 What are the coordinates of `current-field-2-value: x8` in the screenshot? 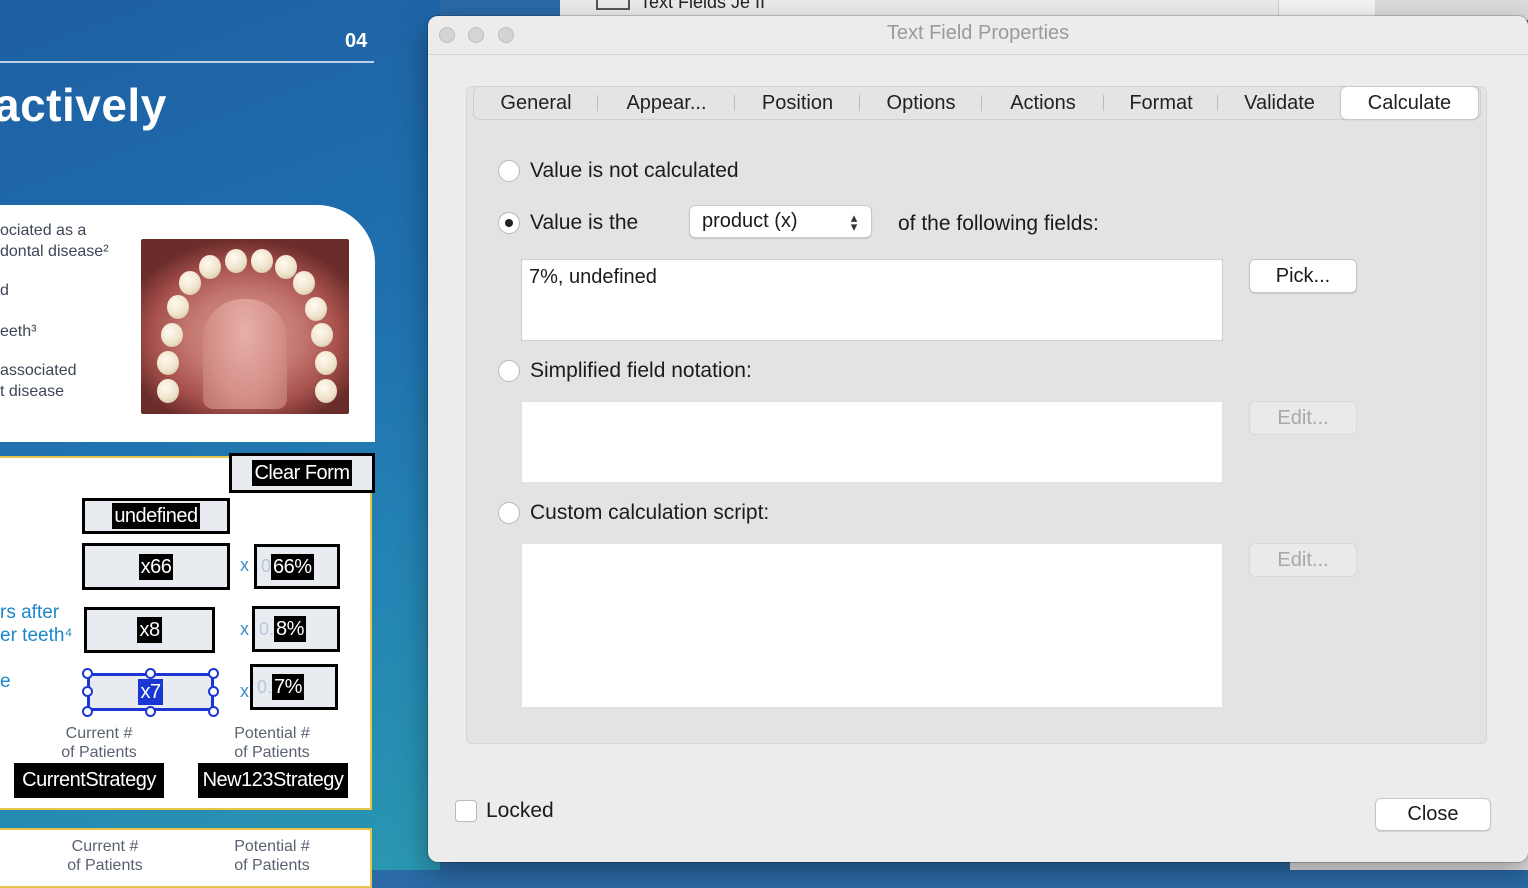 It's located at (149, 630).